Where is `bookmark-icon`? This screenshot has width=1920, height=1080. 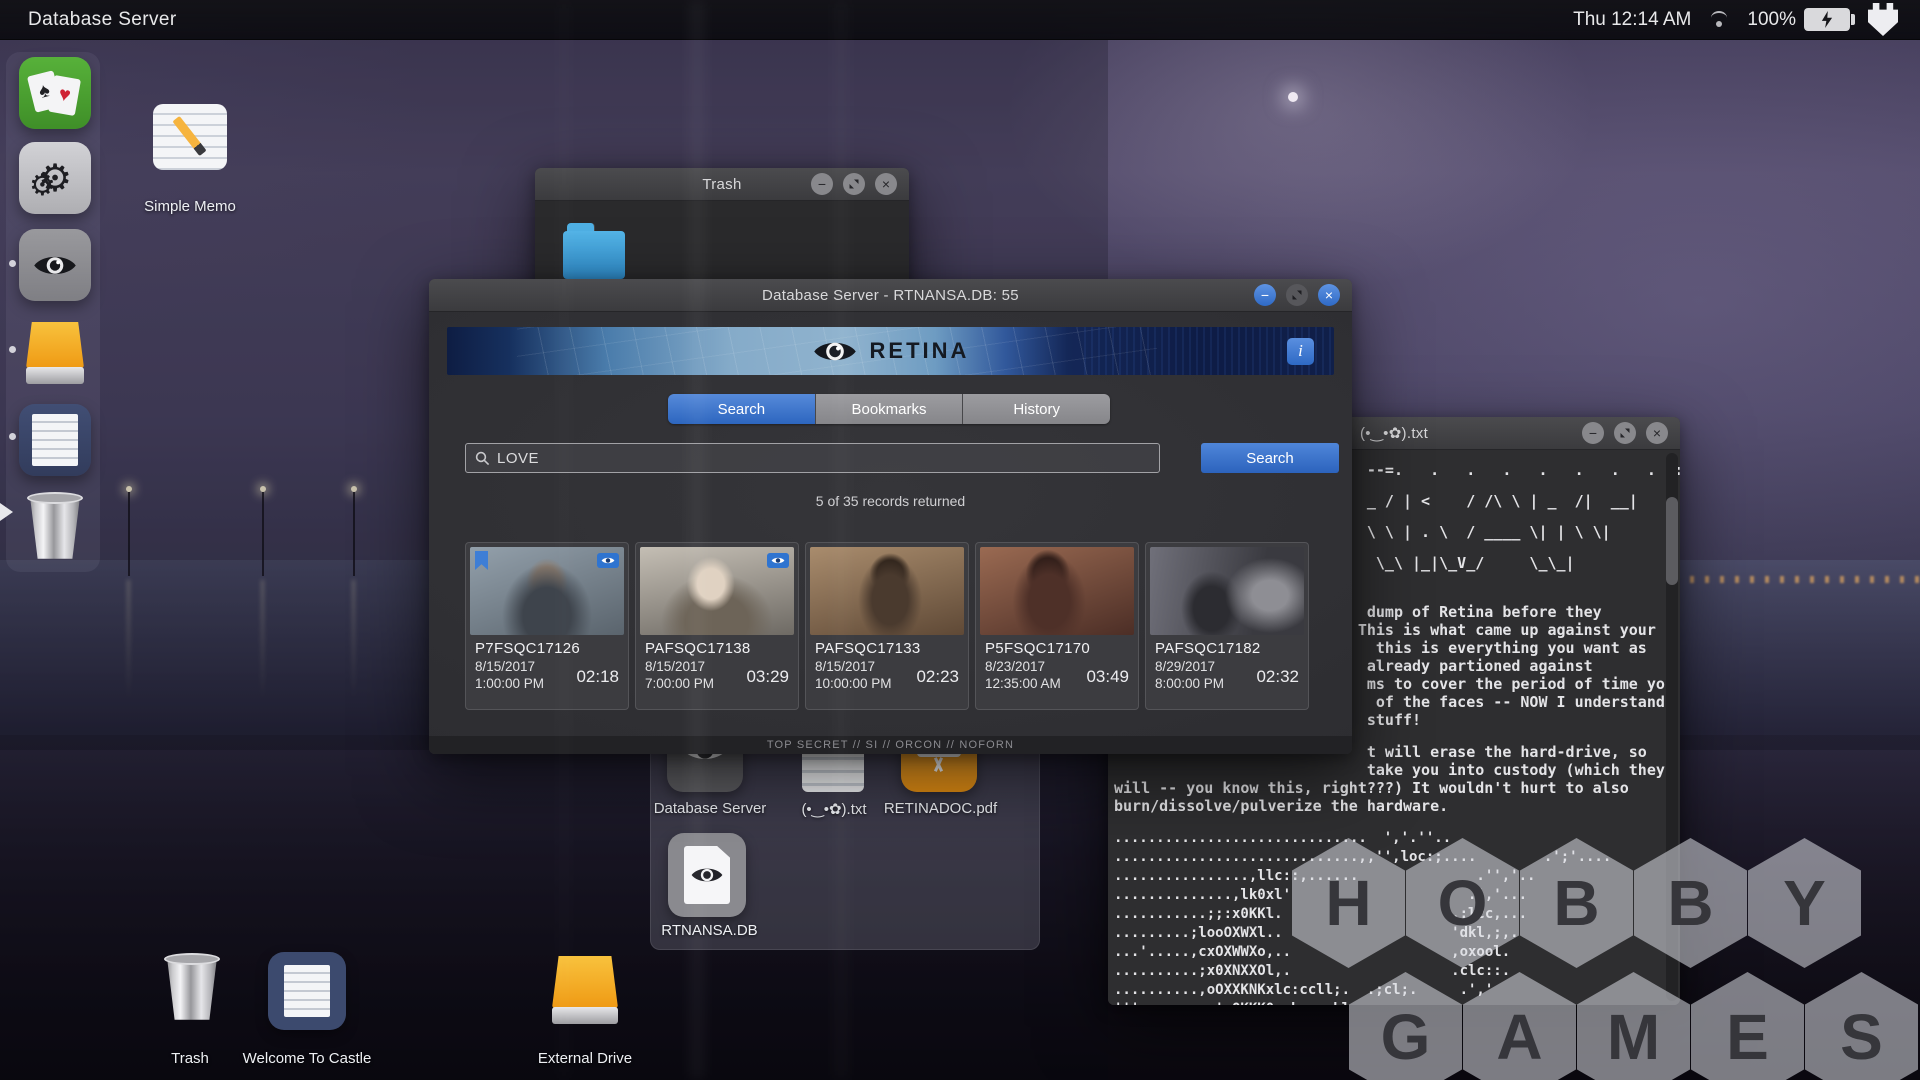
bookmark-icon is located at coordinates (481, 560).